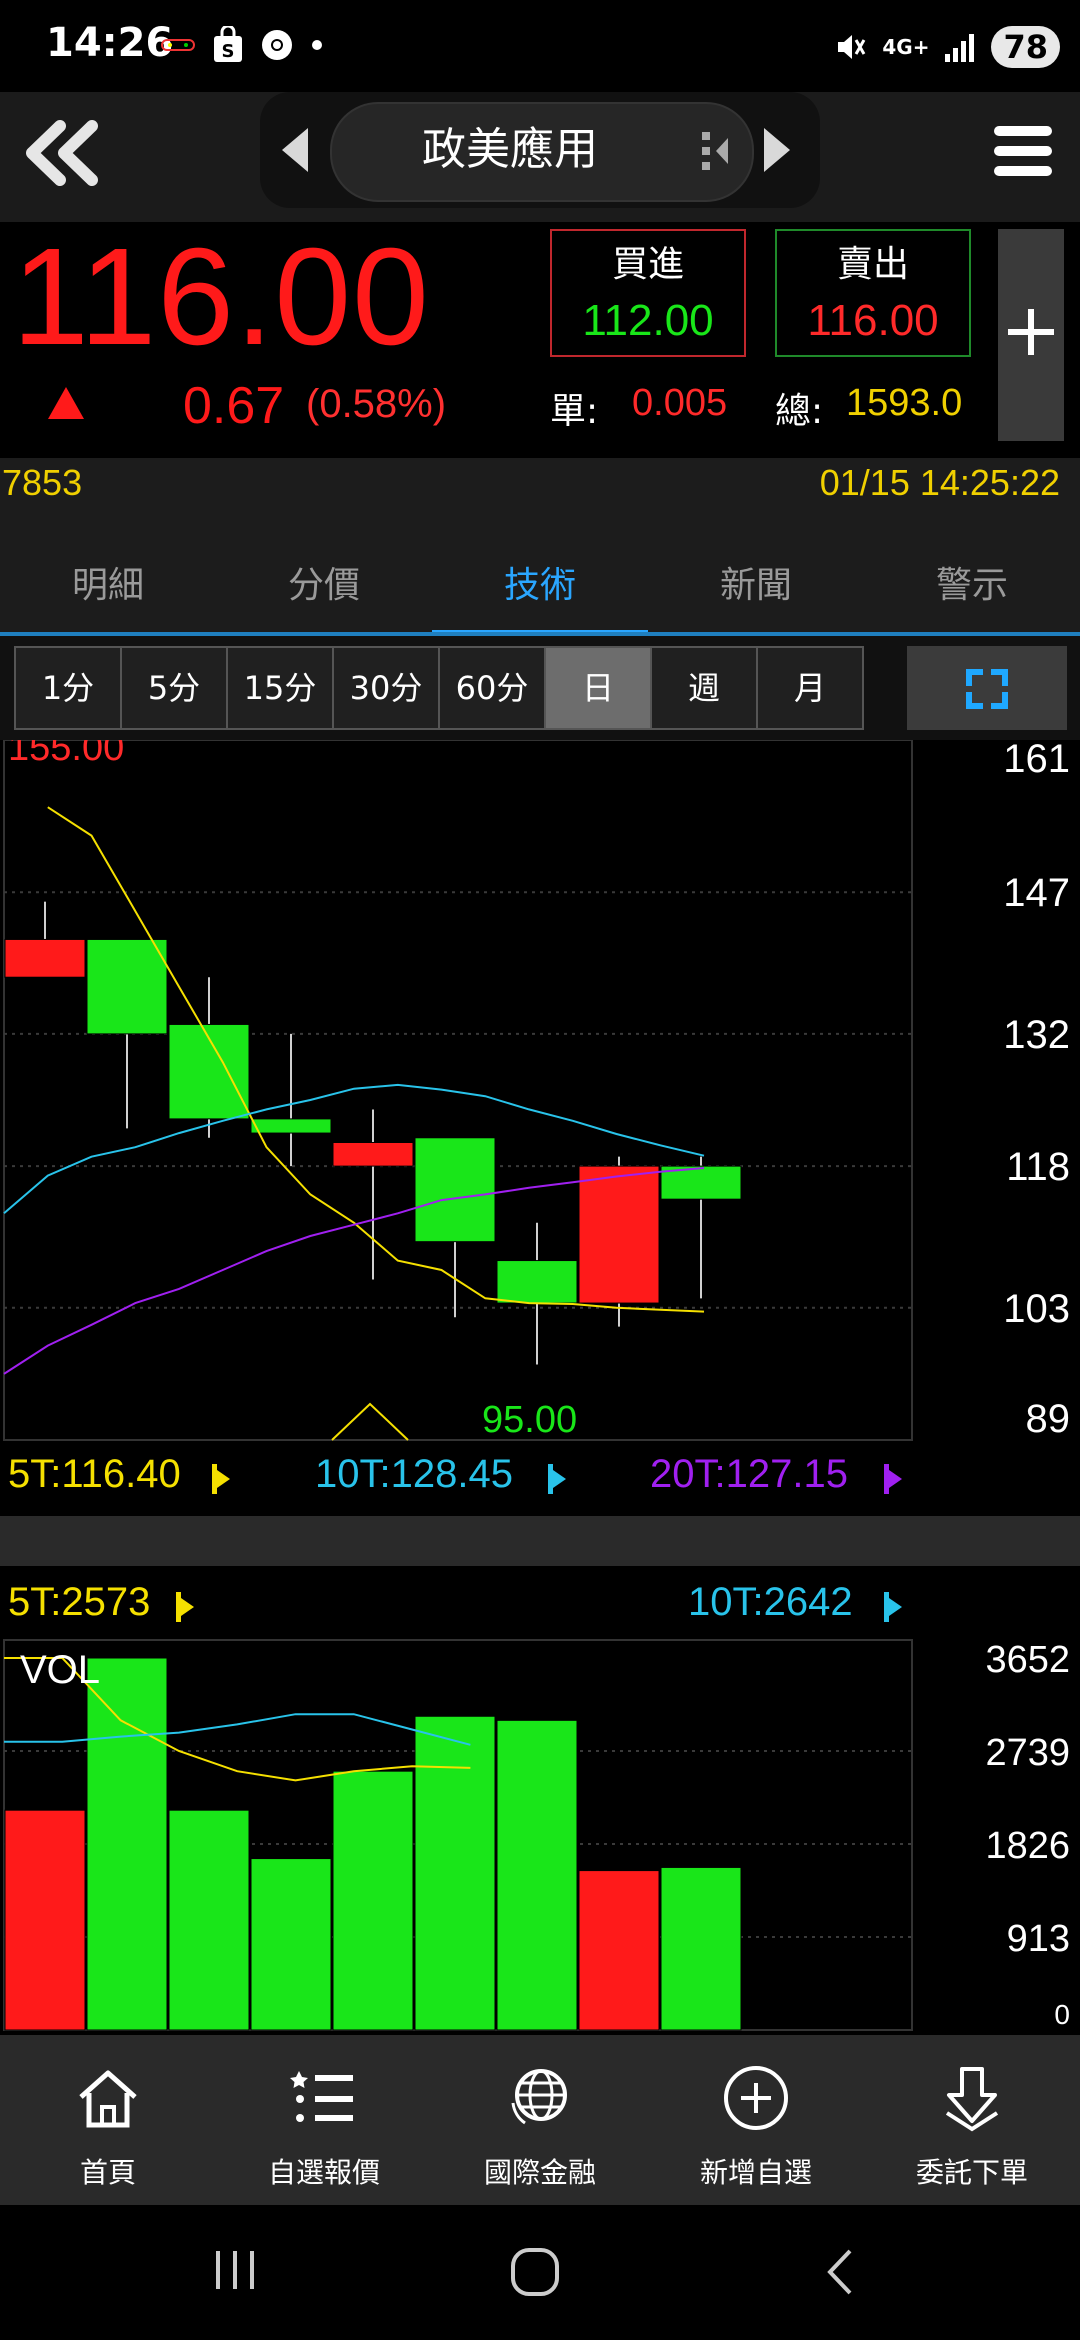  Describe the element at coordinates (715, 153) in the screenshot. I see `grip-icon` at that location.